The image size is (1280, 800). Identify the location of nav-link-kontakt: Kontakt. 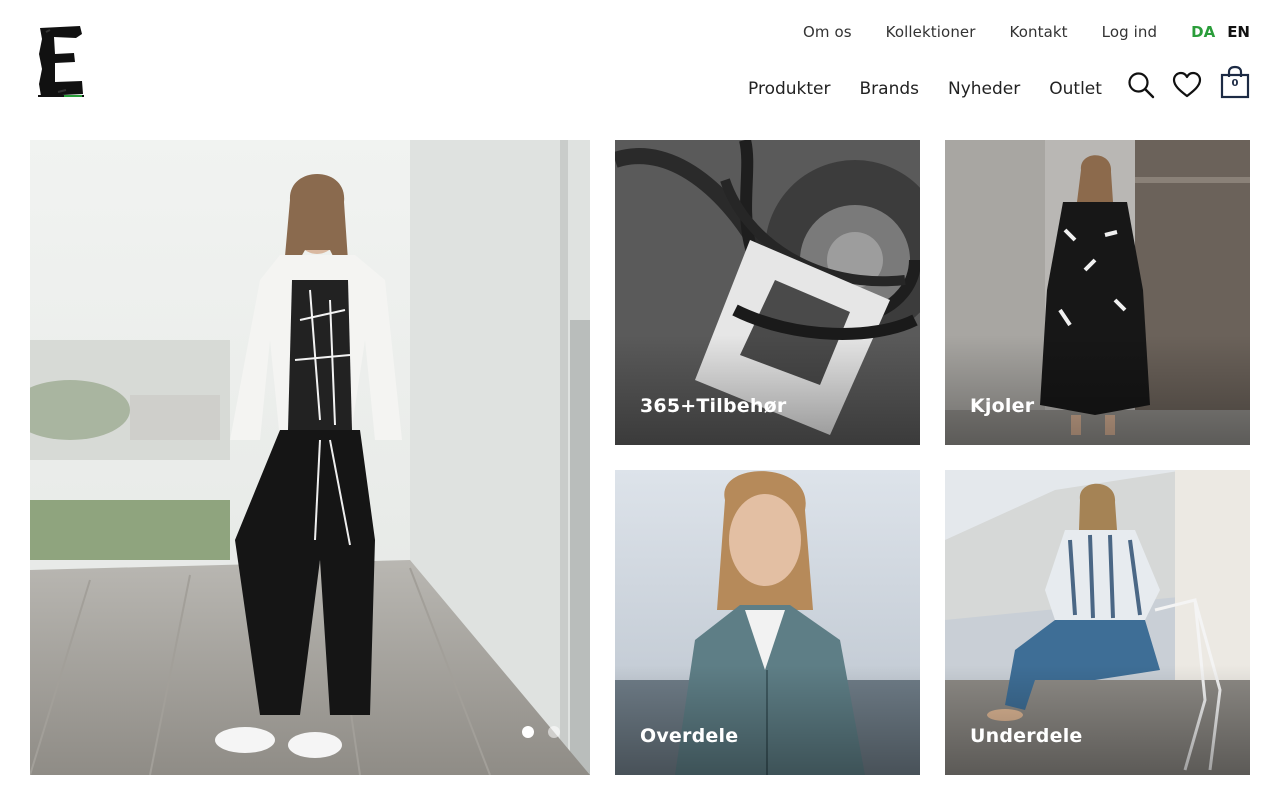
(1039, 32).